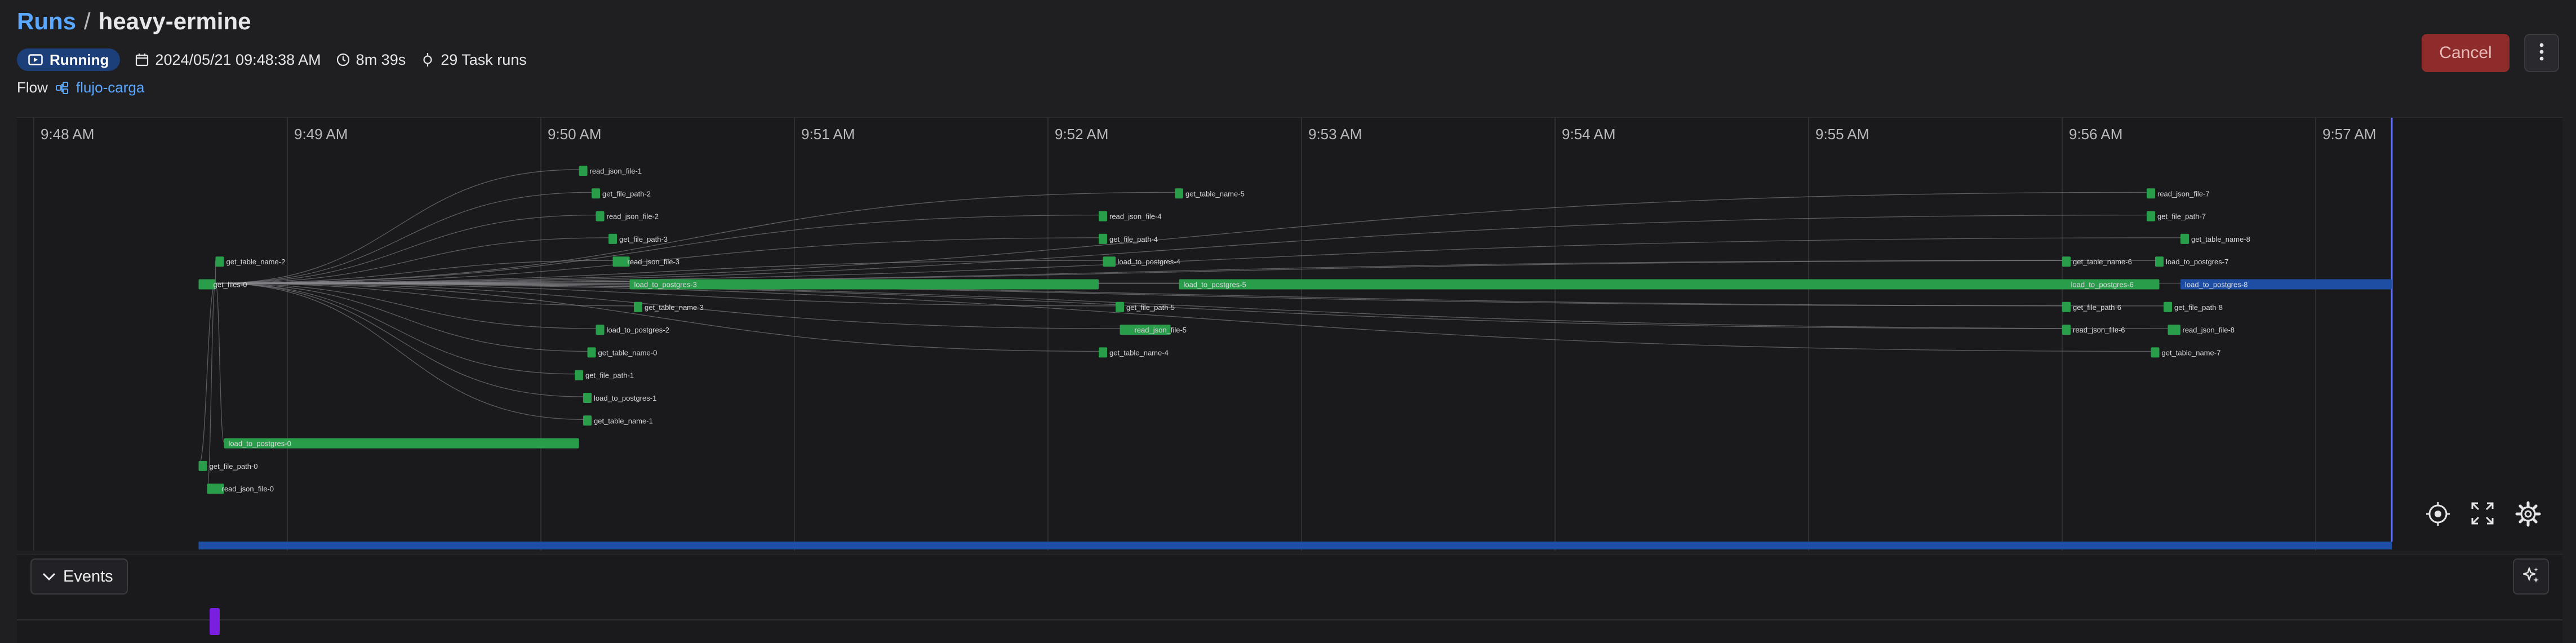 This screenshot has width=2576, height=643. Describe the element at coordinates (2466, 53) in the screenshot. I see `cancel-button: Cancel` at that location.